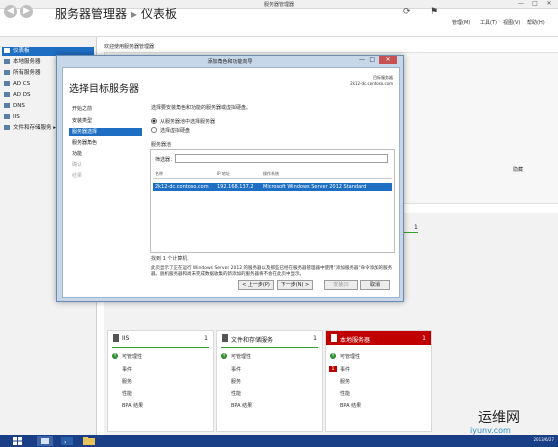 The height and width of the screenshot is (447, 558). What do you see at coordinates (256, 285) in the screenshot?
I see `previous-button: < 上一步(P)` at bounding box center [256, 285].